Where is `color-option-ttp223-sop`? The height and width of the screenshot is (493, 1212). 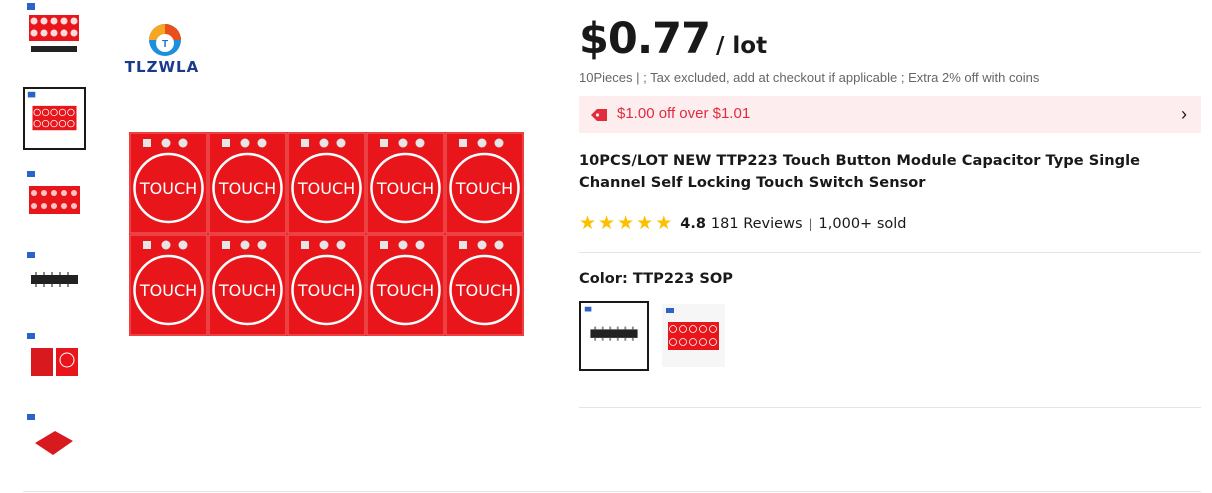
color-option-ttp223-sop is located at coordinates (614, 336).